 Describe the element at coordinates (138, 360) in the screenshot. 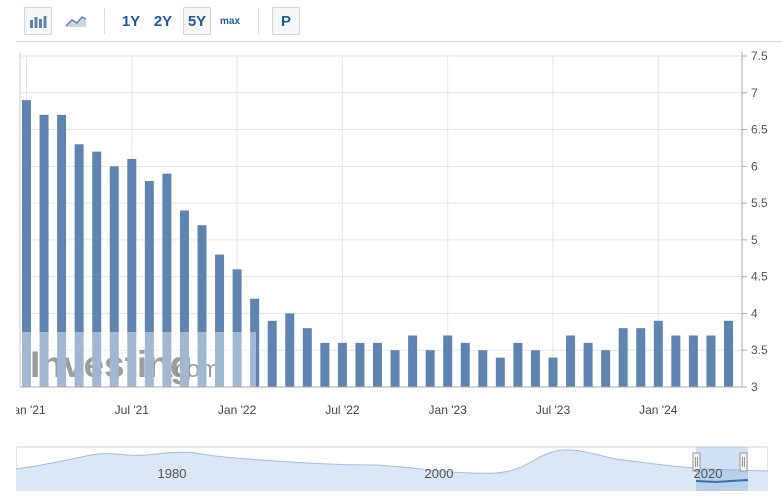

I see `watermark-overlay` at that location.